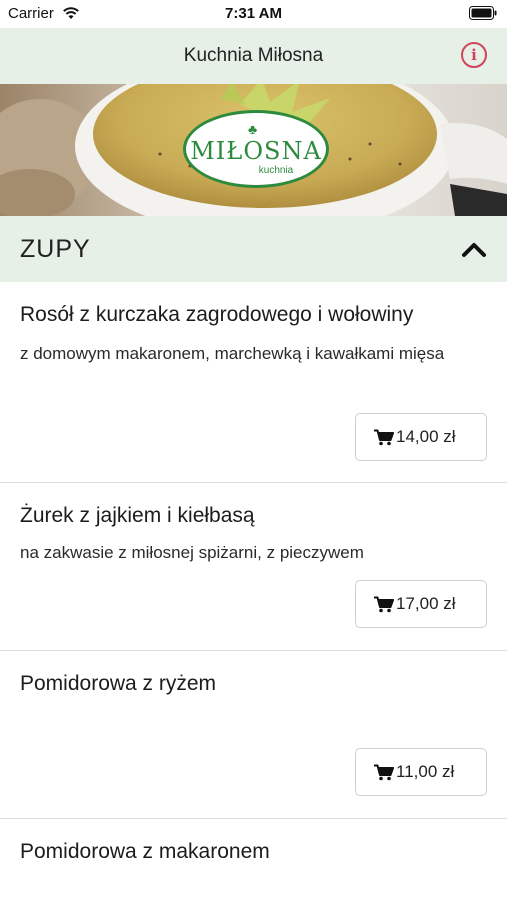 This screenshot has width=507, height=900. What do you see at coordinates (483, 13) in the screenshot?
I see `battery-icon` at bounding box center [483, 13].